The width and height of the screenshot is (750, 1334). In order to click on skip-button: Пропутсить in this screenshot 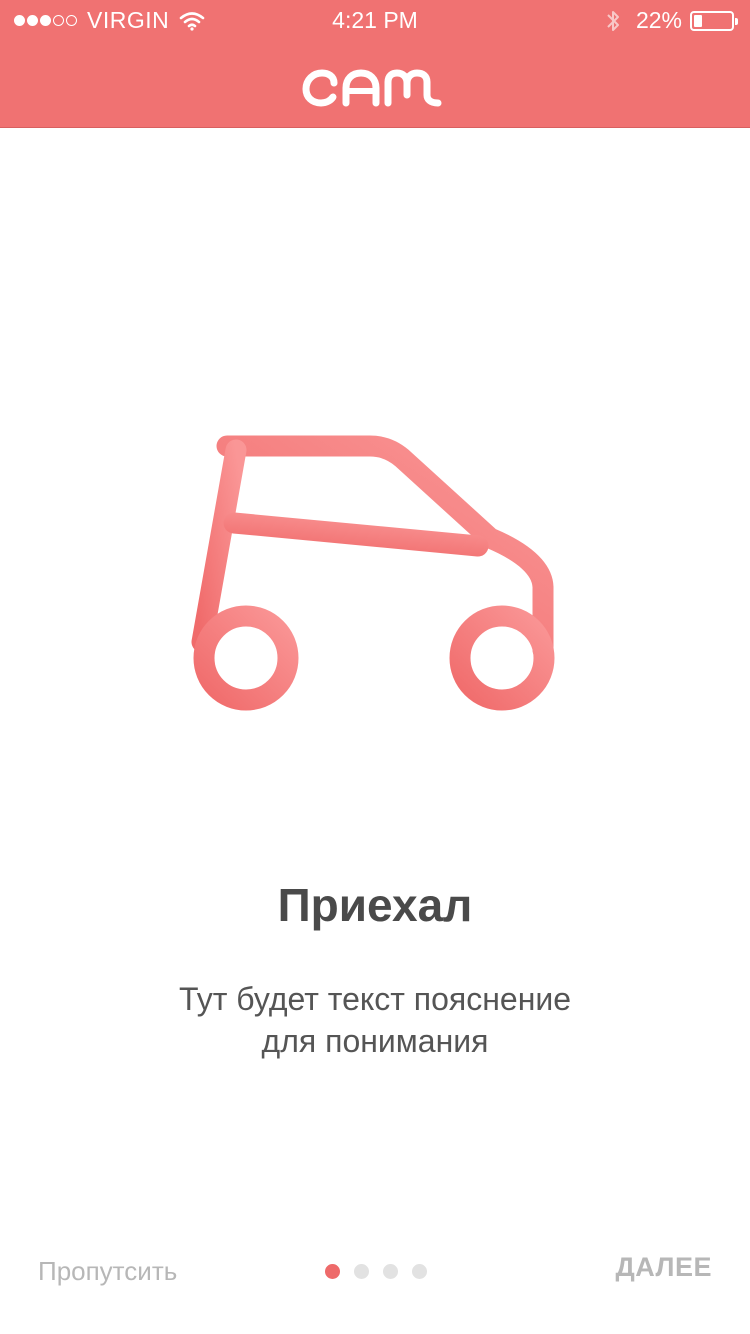, I will do `click(107, 1271)`.